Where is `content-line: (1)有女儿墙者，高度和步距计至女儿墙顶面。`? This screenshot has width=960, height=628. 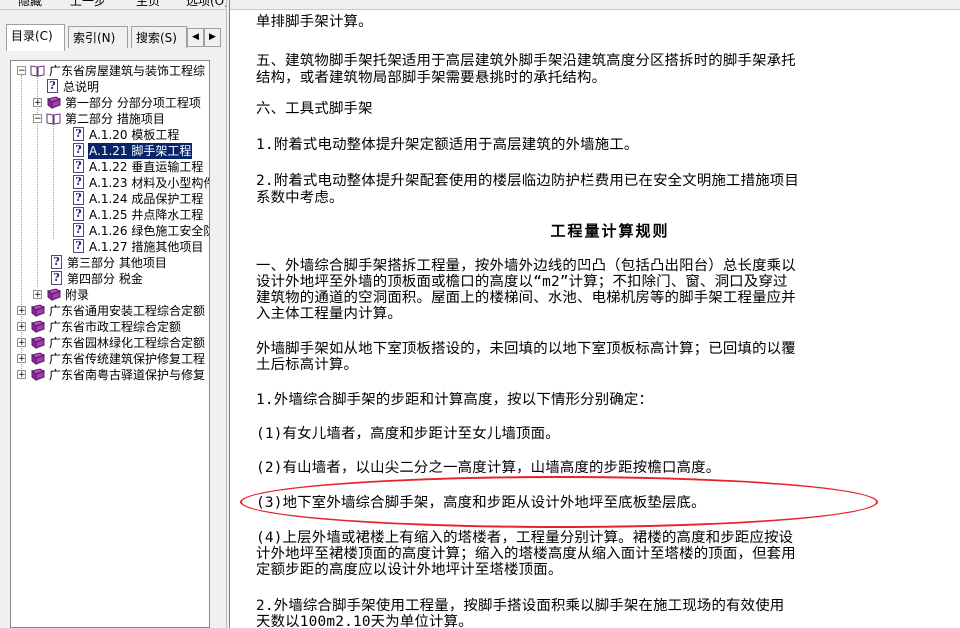 content-line: (1)有女儿墙者，高度和步距计至女儿墙顶面。 is located at coordinates (408, 434).